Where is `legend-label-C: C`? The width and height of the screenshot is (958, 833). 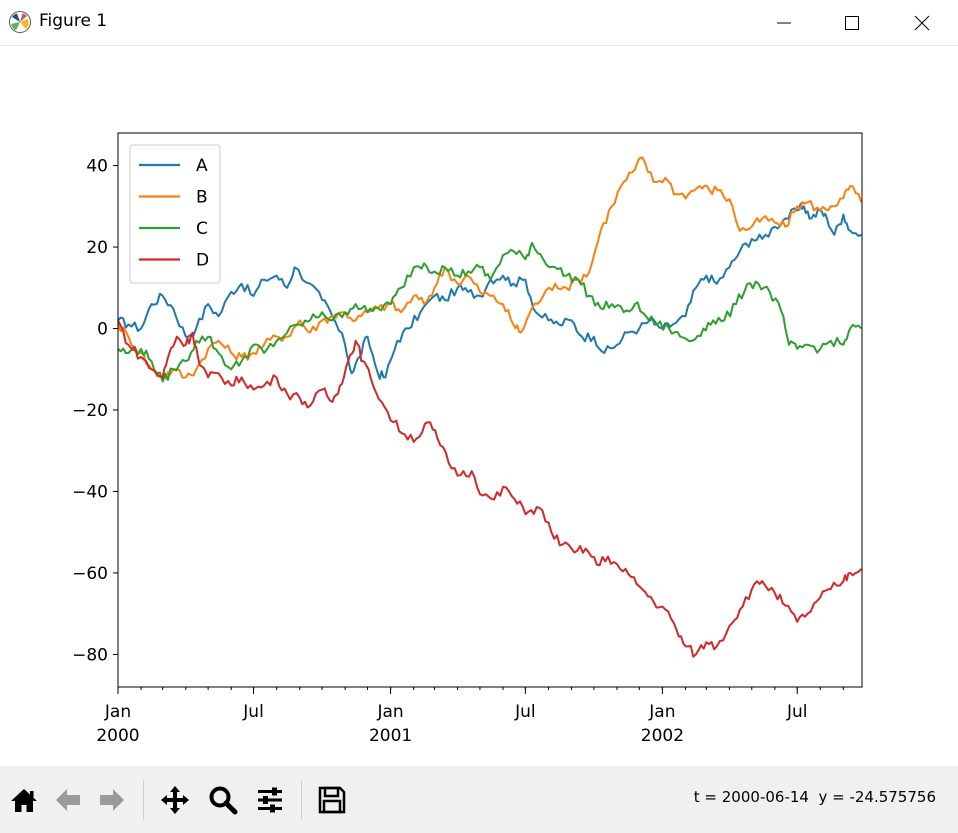 legend-label-C: C is located at coordinates (202, 229).